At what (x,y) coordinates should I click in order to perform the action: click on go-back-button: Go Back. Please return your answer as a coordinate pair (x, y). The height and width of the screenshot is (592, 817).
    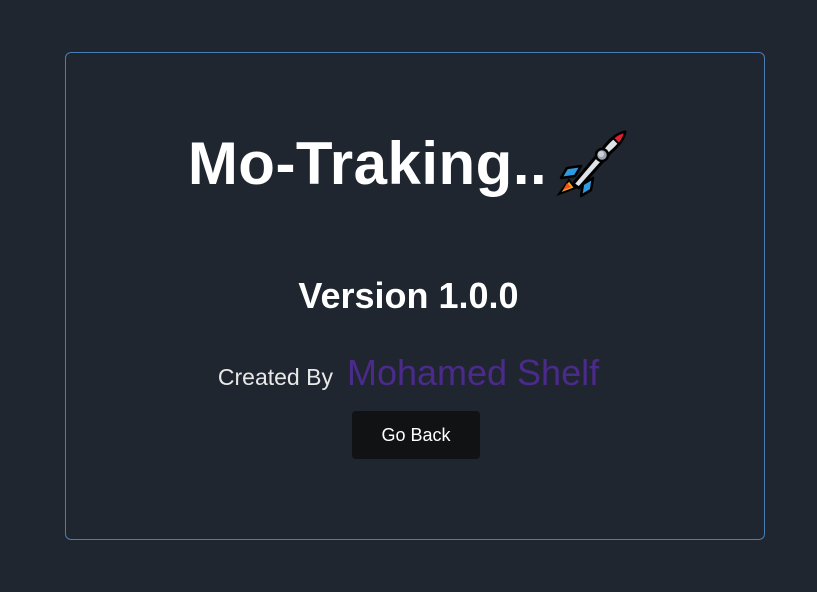
    Looking at the image, I should click on (416, 435).